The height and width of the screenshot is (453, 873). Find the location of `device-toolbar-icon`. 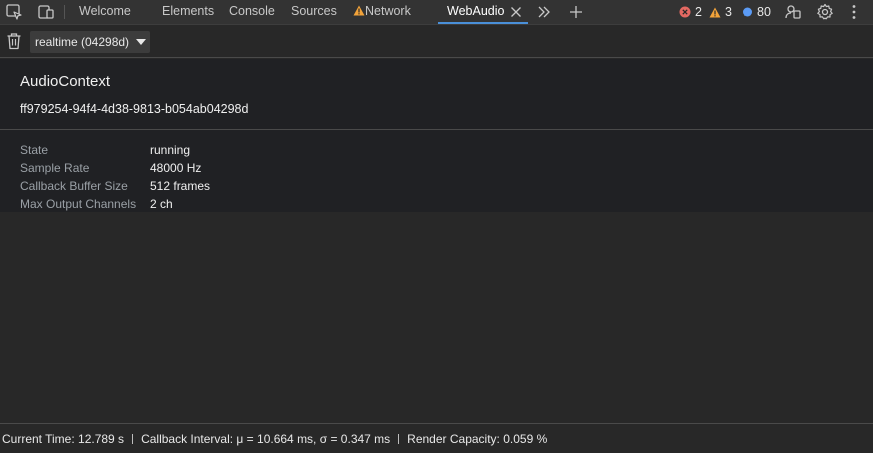

device-toolbar-icon is located at coordinates (46, 12).